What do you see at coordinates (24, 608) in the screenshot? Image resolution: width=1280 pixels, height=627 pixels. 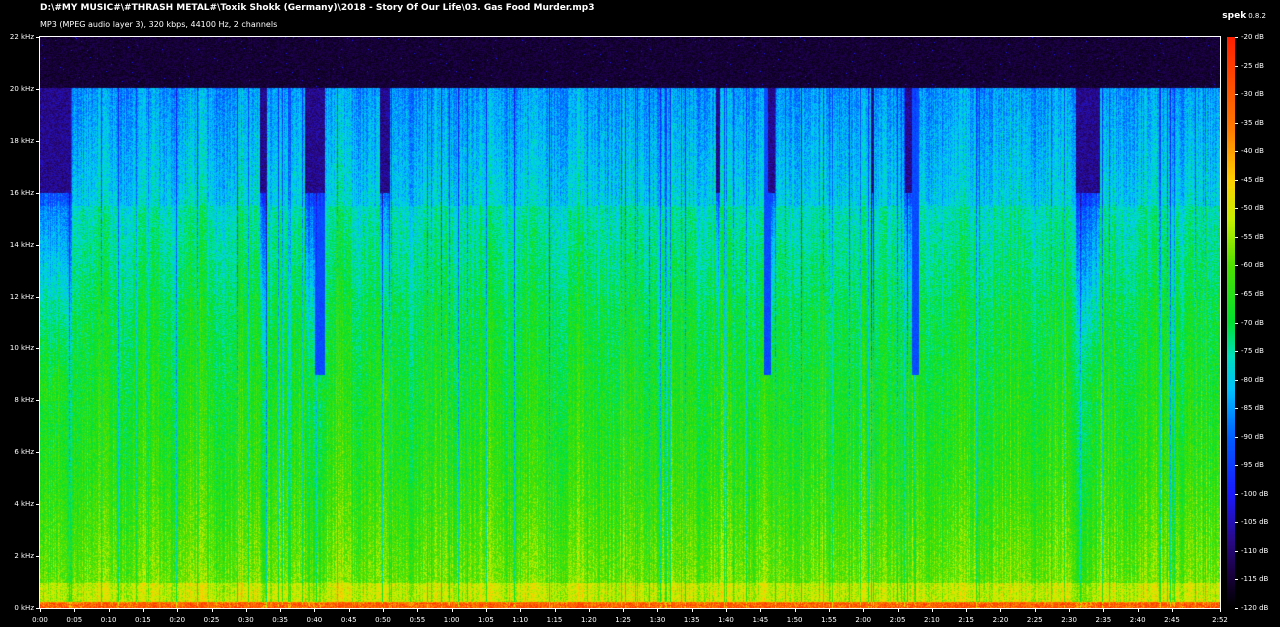 I see `freq-tick-label: 0 kHz` at bounding box center [24, 608].